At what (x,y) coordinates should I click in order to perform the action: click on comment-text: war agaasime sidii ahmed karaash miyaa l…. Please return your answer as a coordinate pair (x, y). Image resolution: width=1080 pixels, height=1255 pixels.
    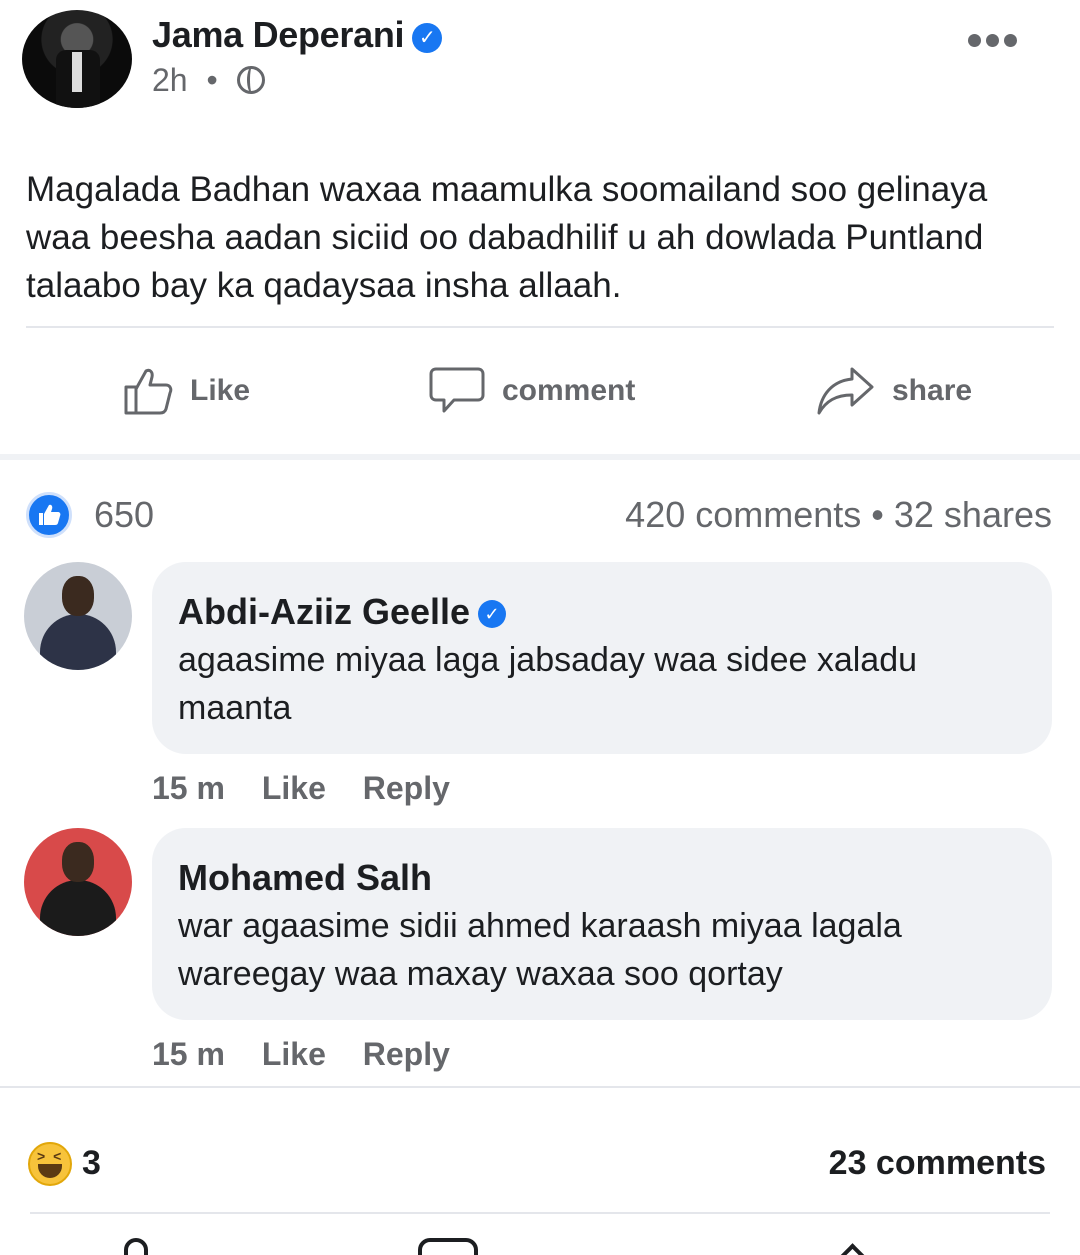
    Looking at the image, I should click on (540, 950).